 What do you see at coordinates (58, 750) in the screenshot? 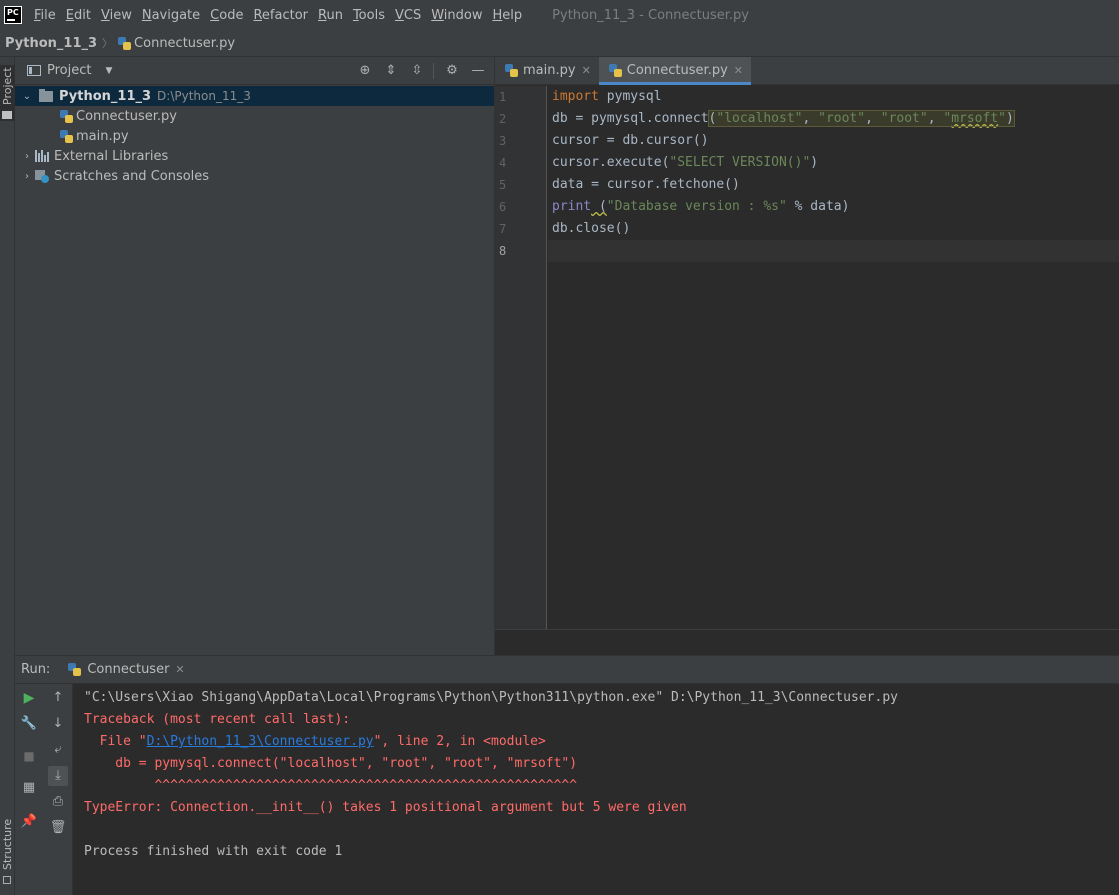
I see `soft-wrap-icon: ⤶` at bounding box center [58, 750].